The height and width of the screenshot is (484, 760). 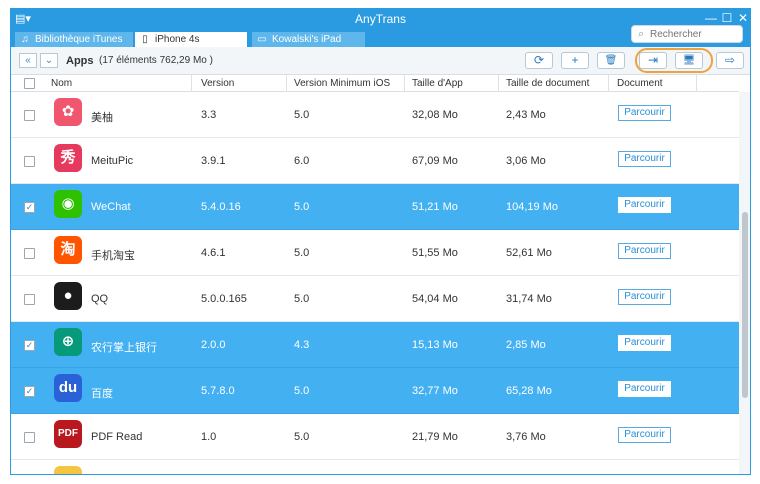 I want to click on refresh-button: ⟳, so click(x=539, y=60).